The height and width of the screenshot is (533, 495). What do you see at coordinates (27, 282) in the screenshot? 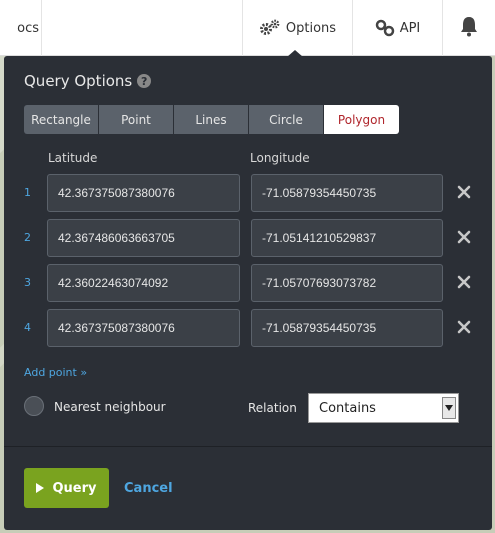
I see `point-number: 3` at bounding box center [27, 282].